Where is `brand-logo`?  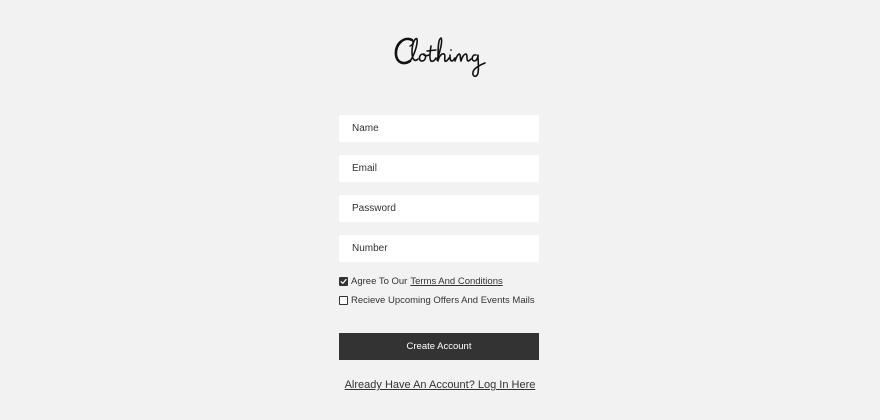
brand-logo is located at coordinates (440, 56).